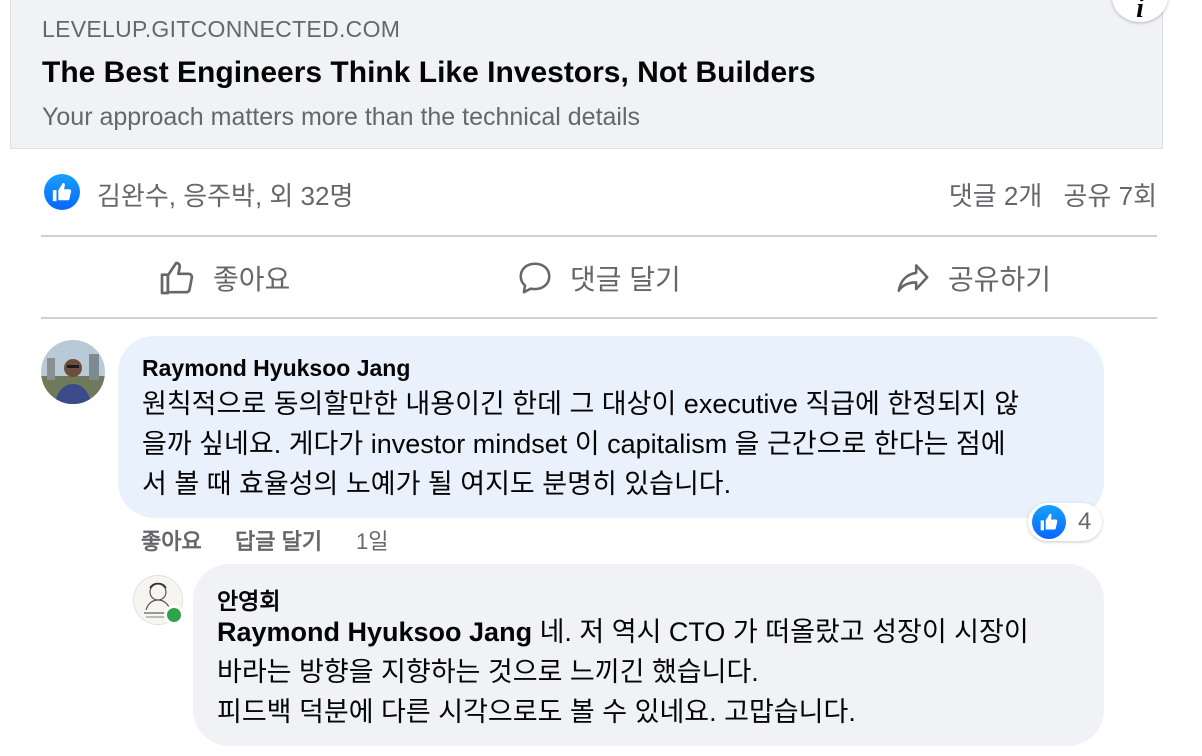 The width and height of the screenshot is (1202, 756). I want to click on comments-count: 댓글 2개, so click(995, 196).